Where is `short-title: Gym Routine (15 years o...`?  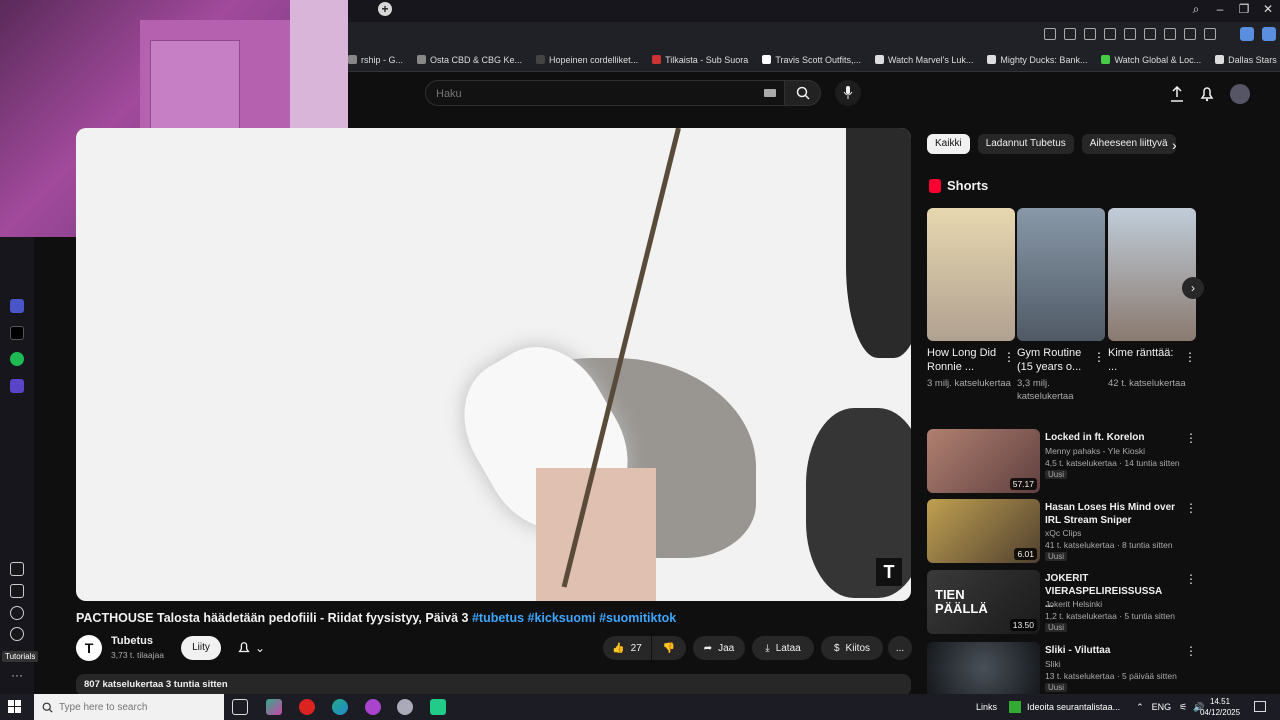 short-title: Gym Routine (15 years o... is located at coordinates (1052, 360).